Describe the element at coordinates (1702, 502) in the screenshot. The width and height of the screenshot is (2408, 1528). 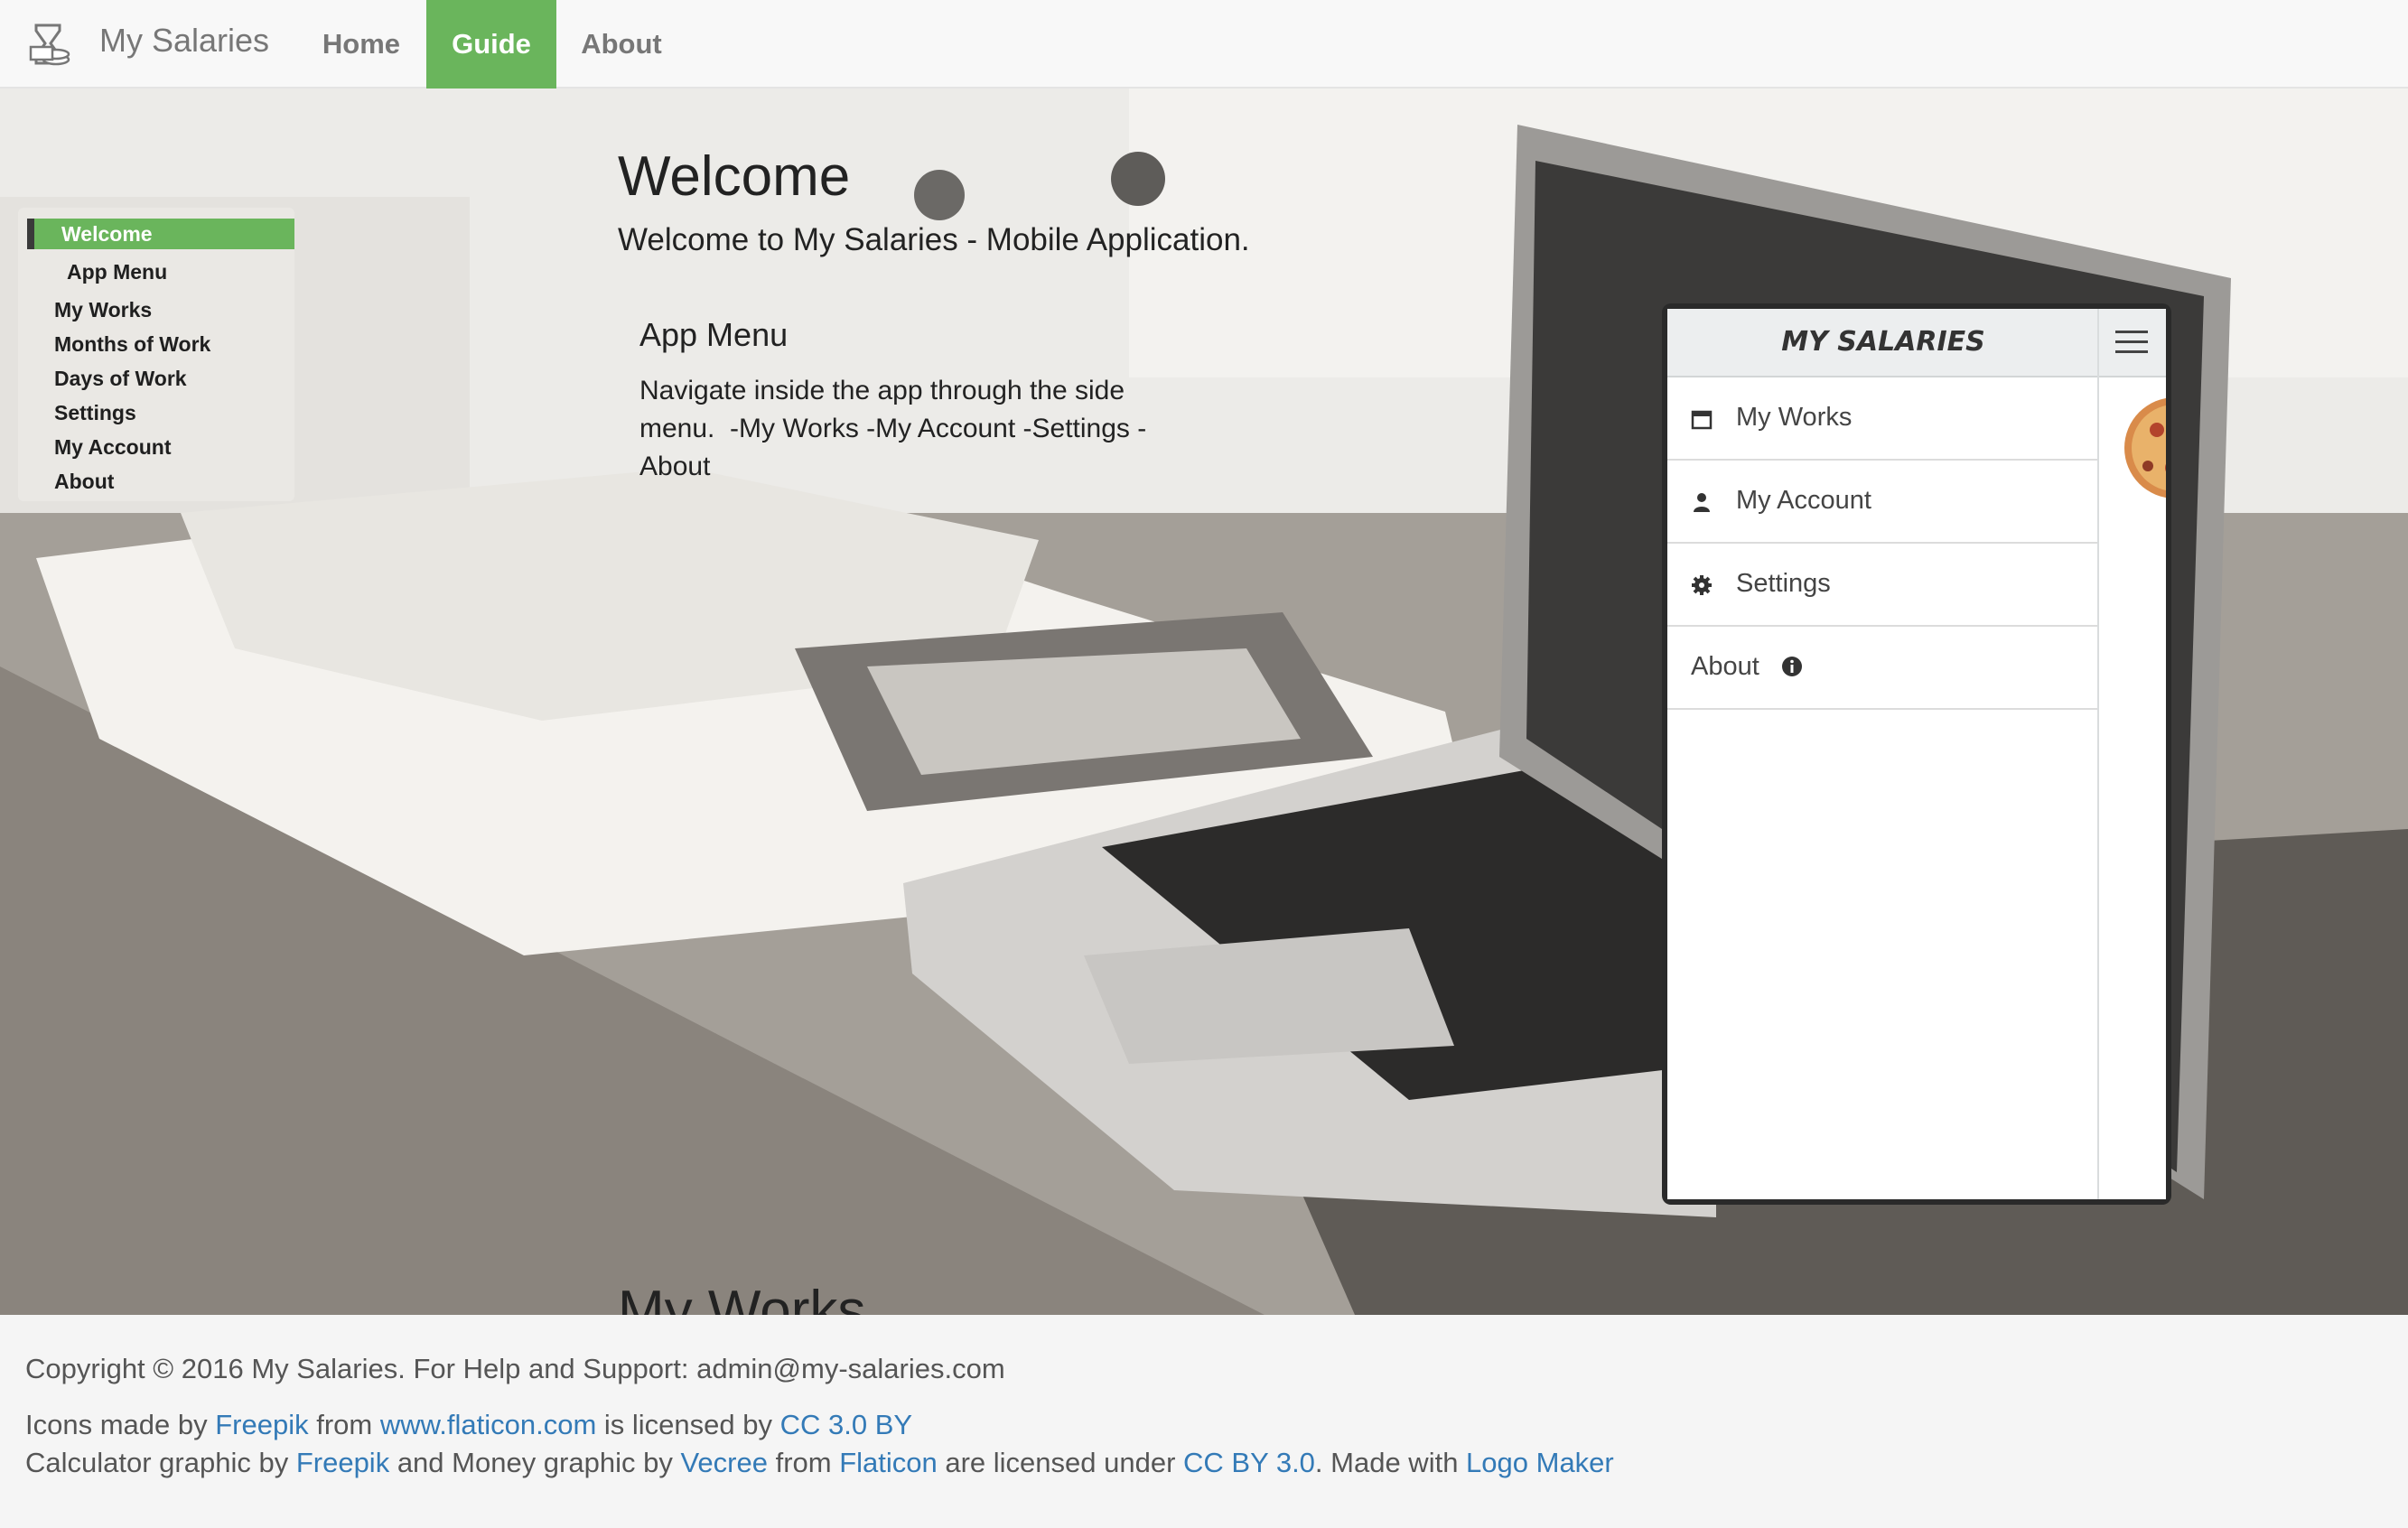
I see `user-icon` at that location.